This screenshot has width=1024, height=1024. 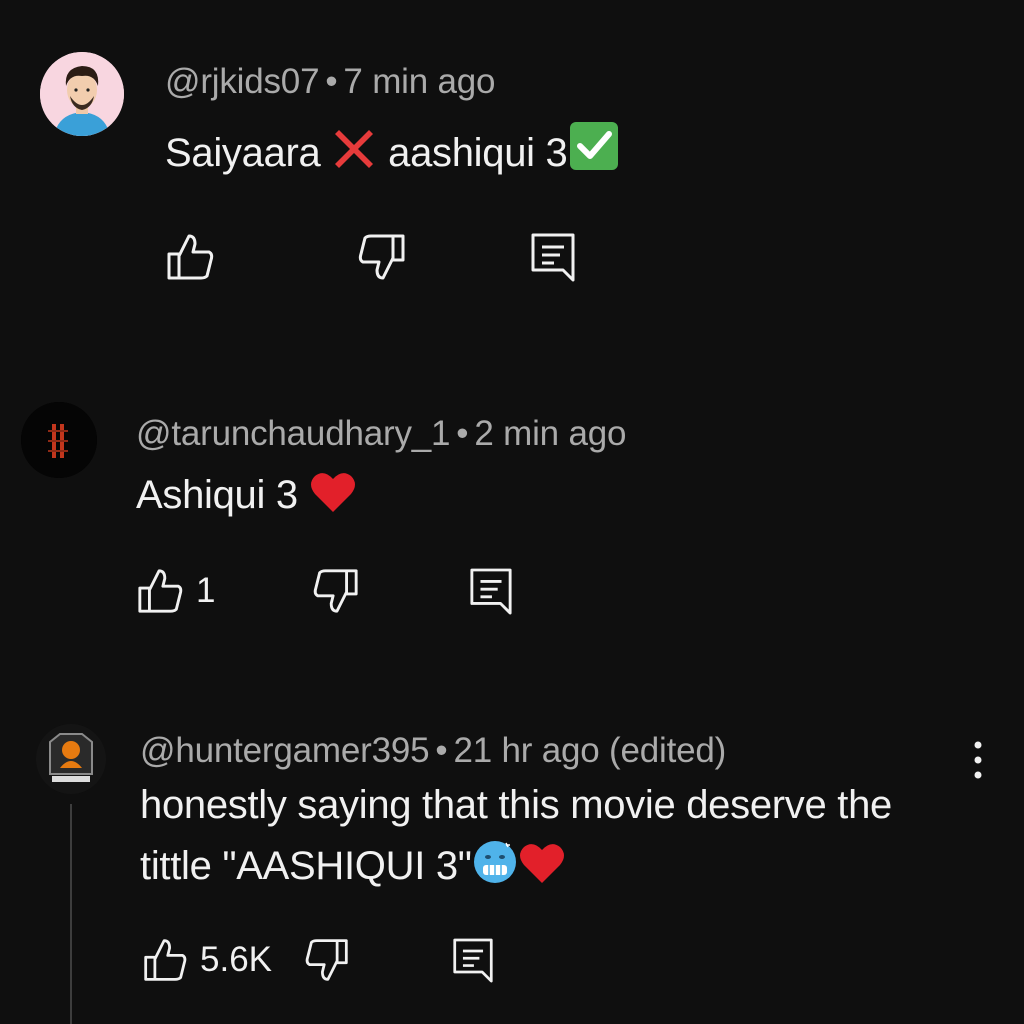 What do you see at coordinates (433, 751) in the screenshot?
I see `comment-meta: @huntergamer395 • 21 hr ago (edited)` at bounding box center [433, 751].